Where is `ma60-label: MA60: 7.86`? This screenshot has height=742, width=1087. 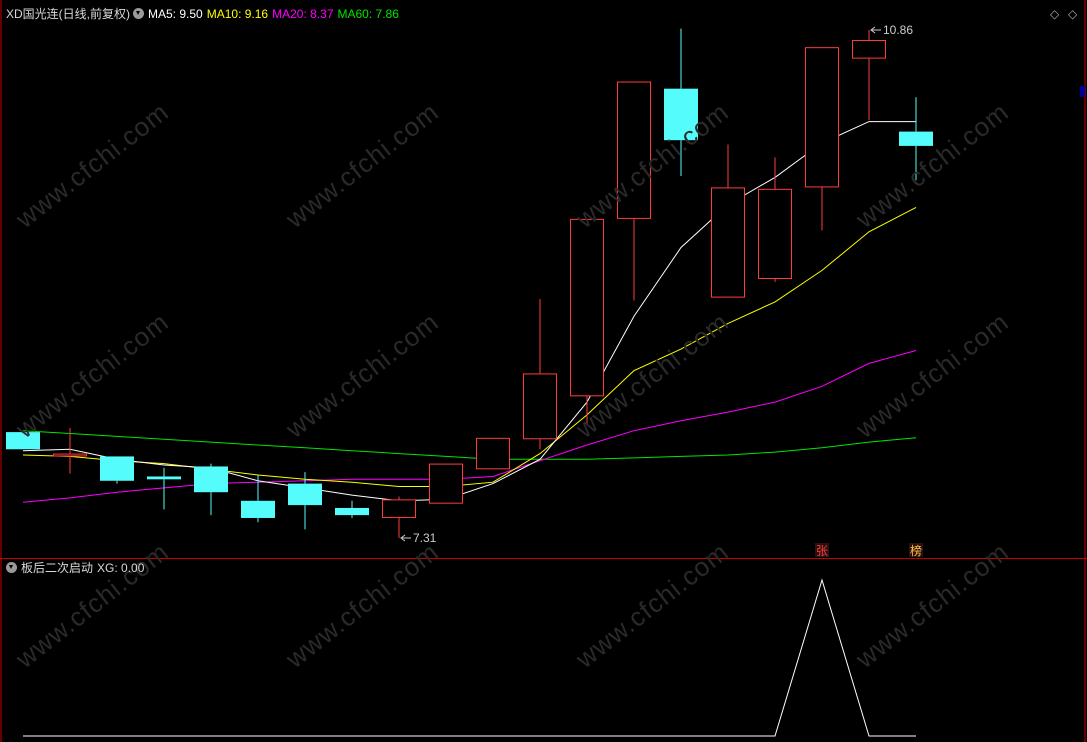
ma60-label: MA60: 7.86 is located at coordinates (368, 14).